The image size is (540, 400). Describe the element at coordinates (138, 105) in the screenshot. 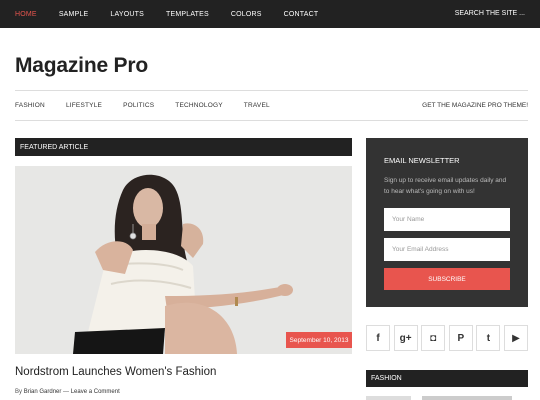

I see `nav-politics: POLITICS` at that location.